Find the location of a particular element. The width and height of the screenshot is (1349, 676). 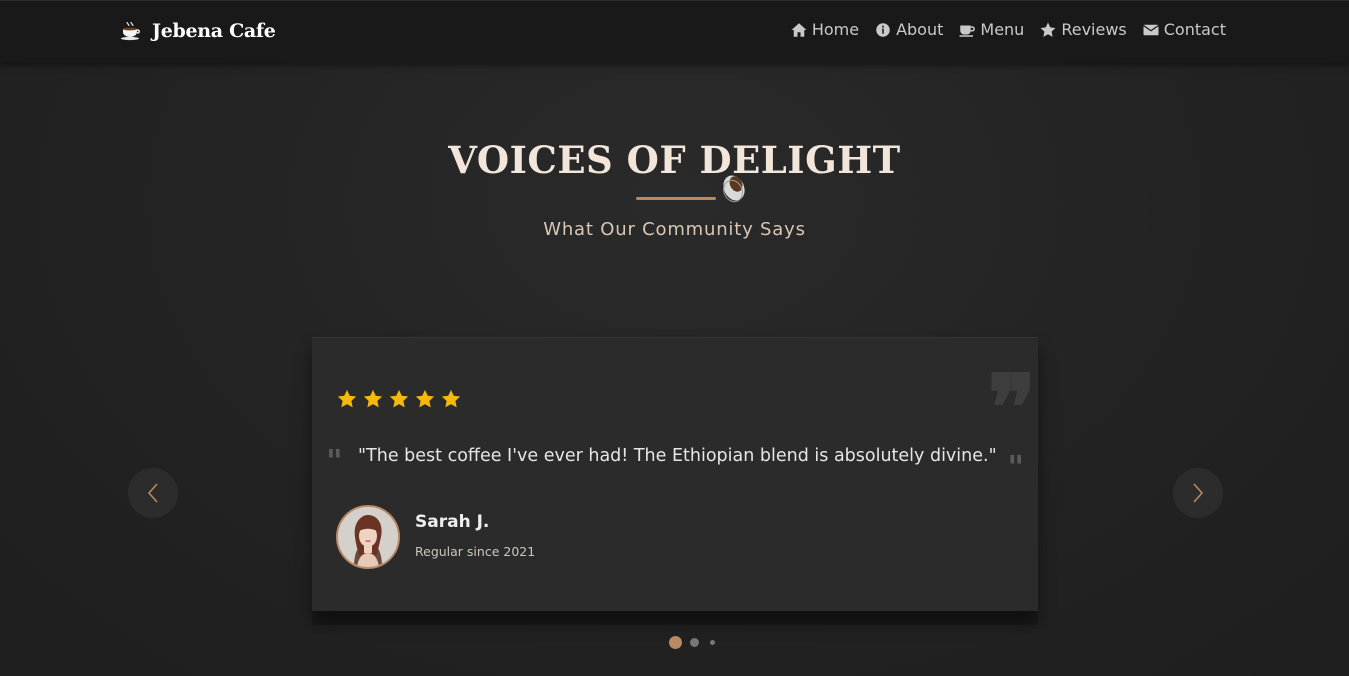

carousel-next-button is located at coordinates (1198, 493).